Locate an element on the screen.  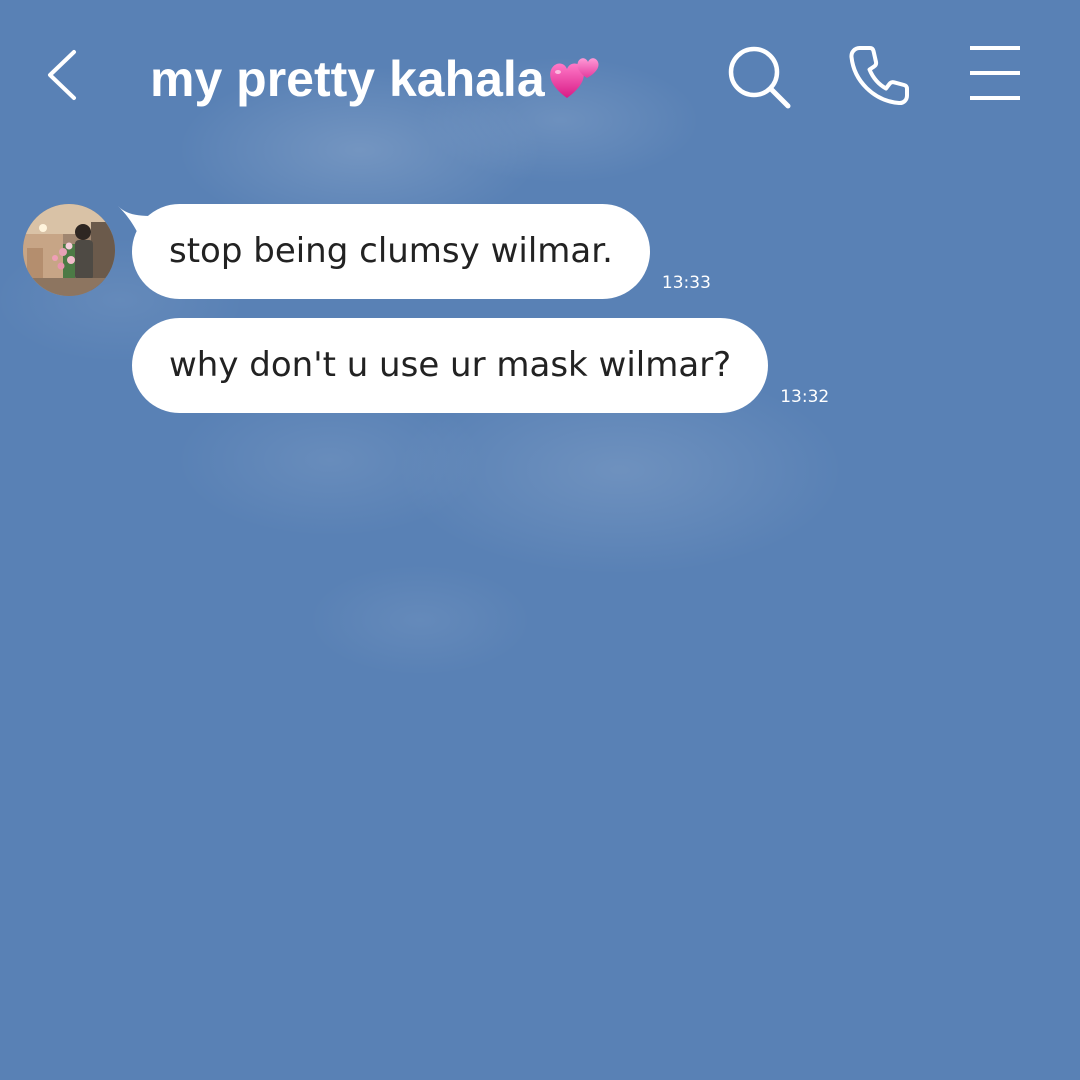
message-text: stop being clumsy wilmar. is located at coordinates (391, 251).